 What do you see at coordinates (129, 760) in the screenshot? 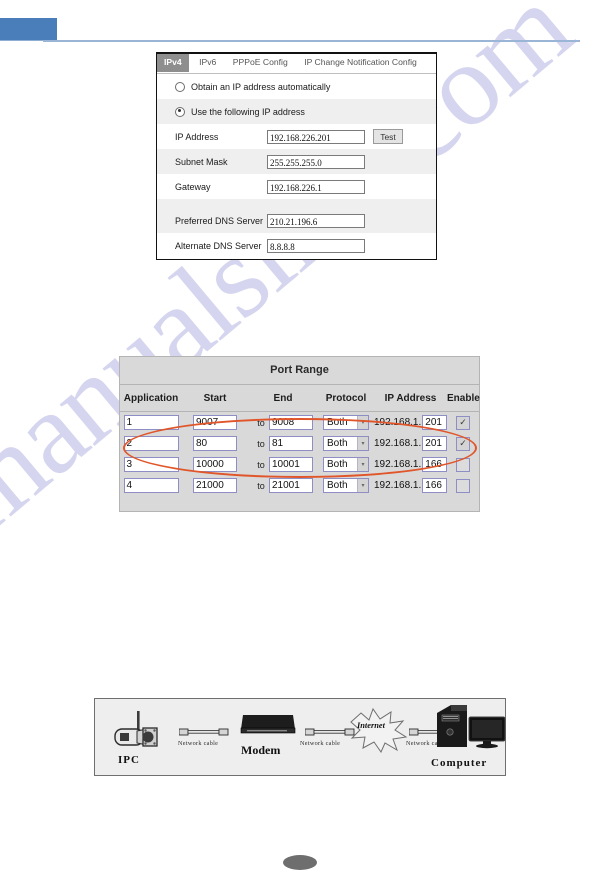
I see `node-label-ipc: IPC` at bounding box center [129, 760].